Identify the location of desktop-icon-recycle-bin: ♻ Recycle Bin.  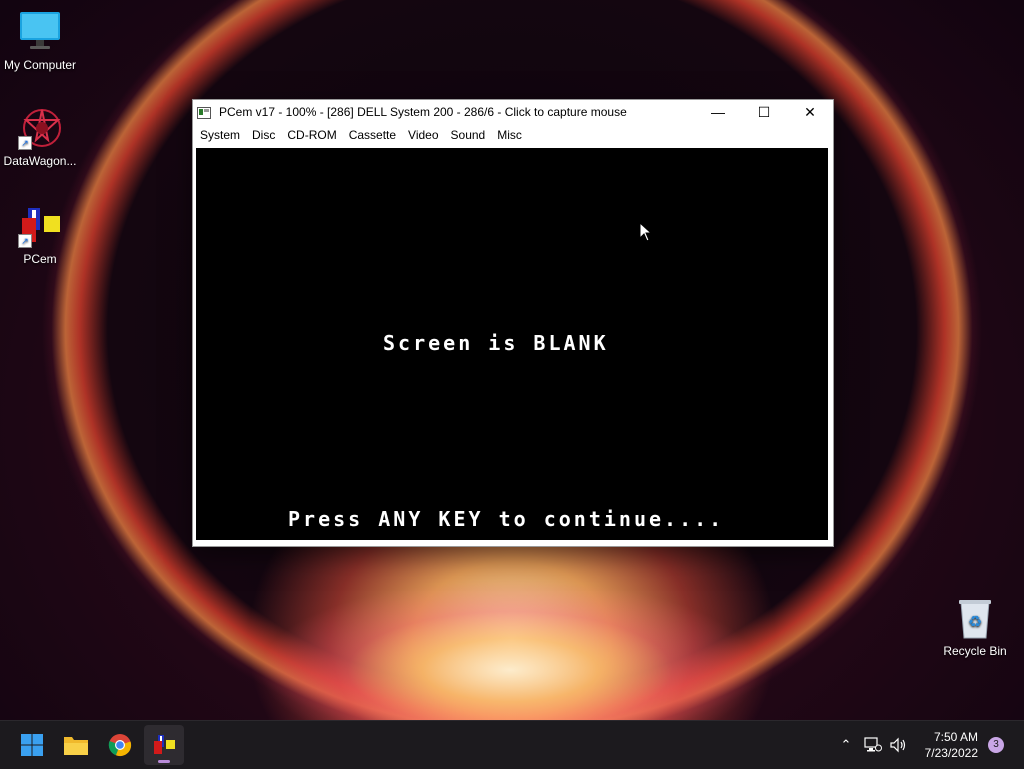
(975, 627).